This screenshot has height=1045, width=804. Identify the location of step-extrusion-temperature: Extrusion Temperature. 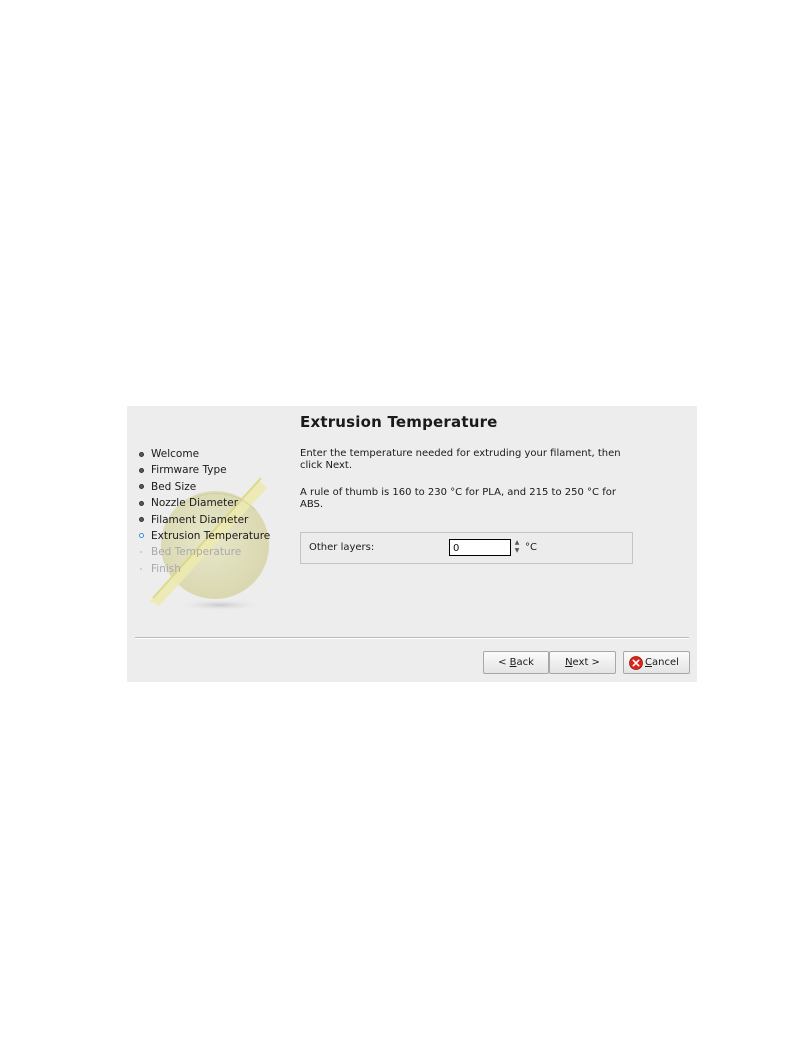
(203, 536).